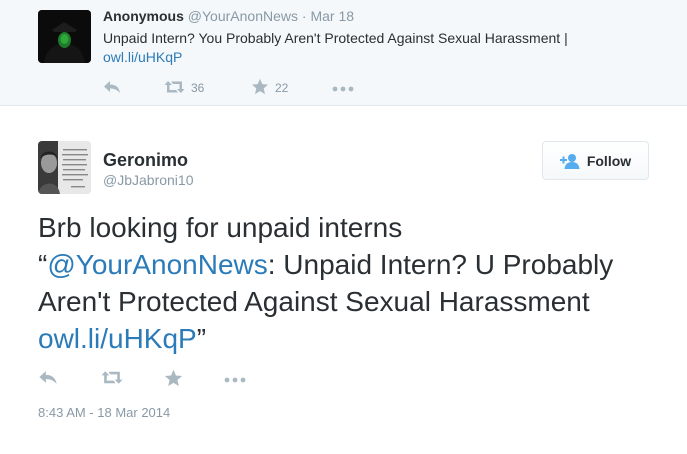 Image resolution: width=687 pixels, height=454 pixels. What do you see at coordinates (104, 412) in the screenshot?
I see `tweet-timestamp: 8:43 AM - 18 Mar 2014` at bounding box center [104, 412].